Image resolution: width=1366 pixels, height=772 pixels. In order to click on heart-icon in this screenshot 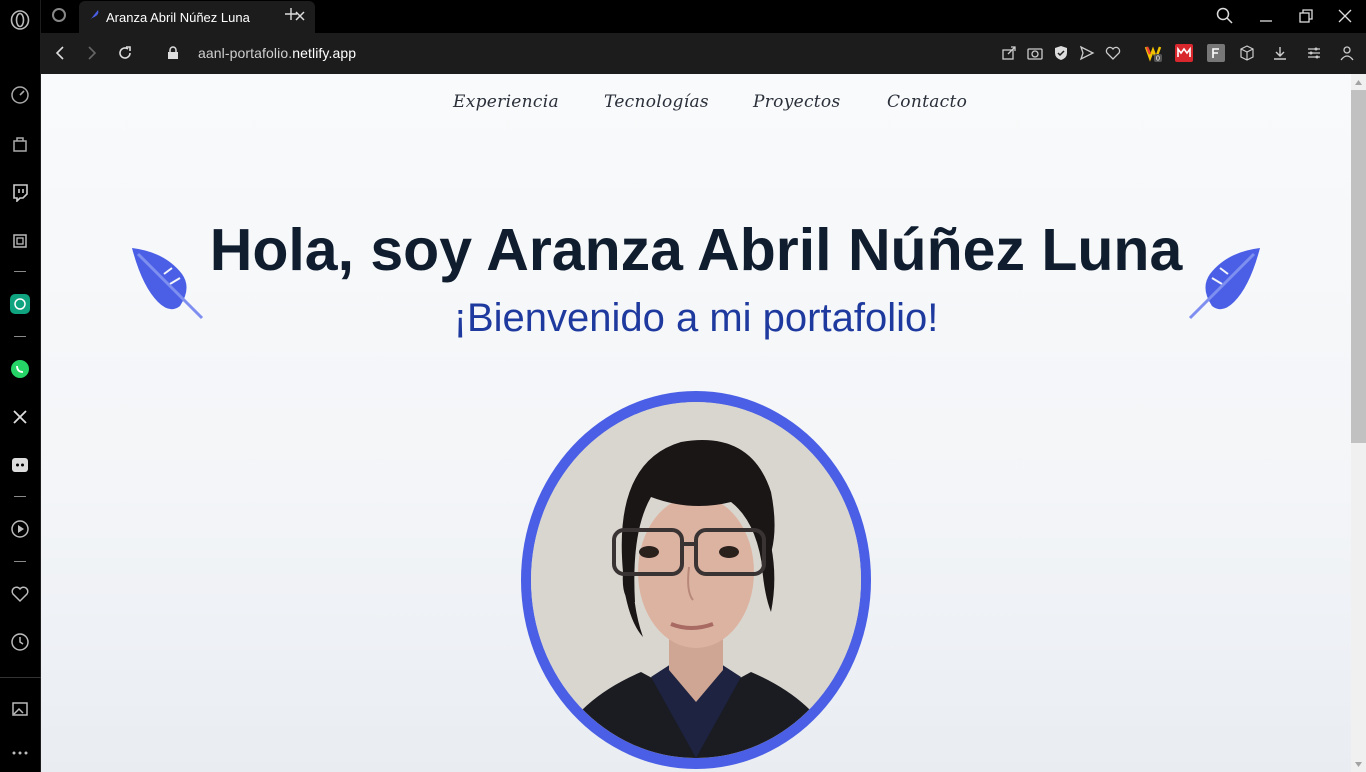, I will do `click(20, 594)`.